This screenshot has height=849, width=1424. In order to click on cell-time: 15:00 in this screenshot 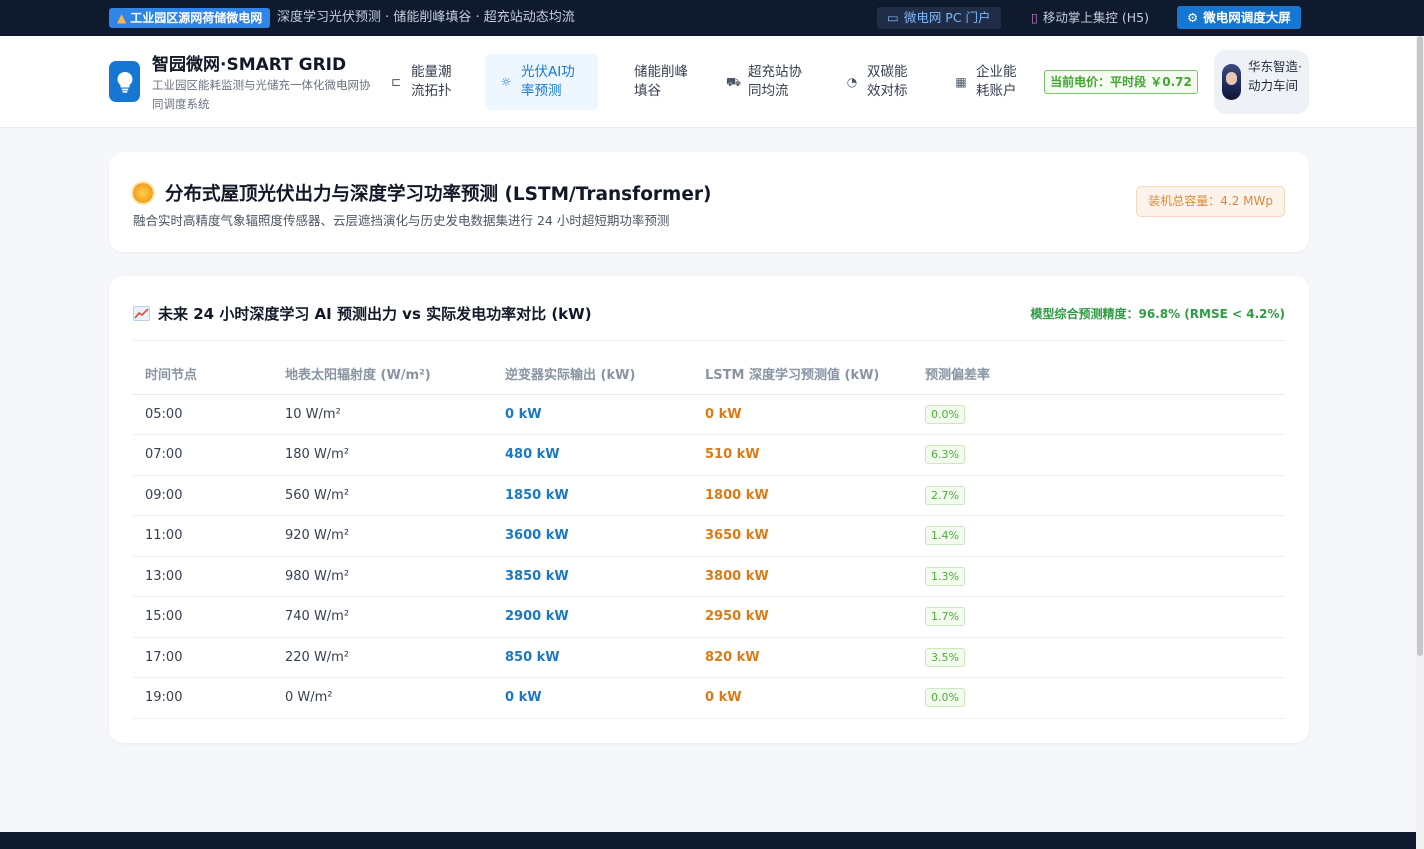, I will do `click(203, 617)`.